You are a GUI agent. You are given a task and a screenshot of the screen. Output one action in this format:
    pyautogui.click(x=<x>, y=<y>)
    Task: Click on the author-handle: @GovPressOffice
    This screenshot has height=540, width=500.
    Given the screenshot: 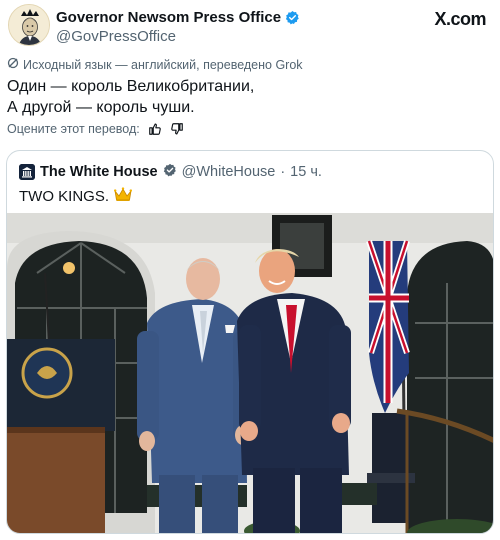 What is the action you would take?
    pyautogui.click(x=116, y=36)
    